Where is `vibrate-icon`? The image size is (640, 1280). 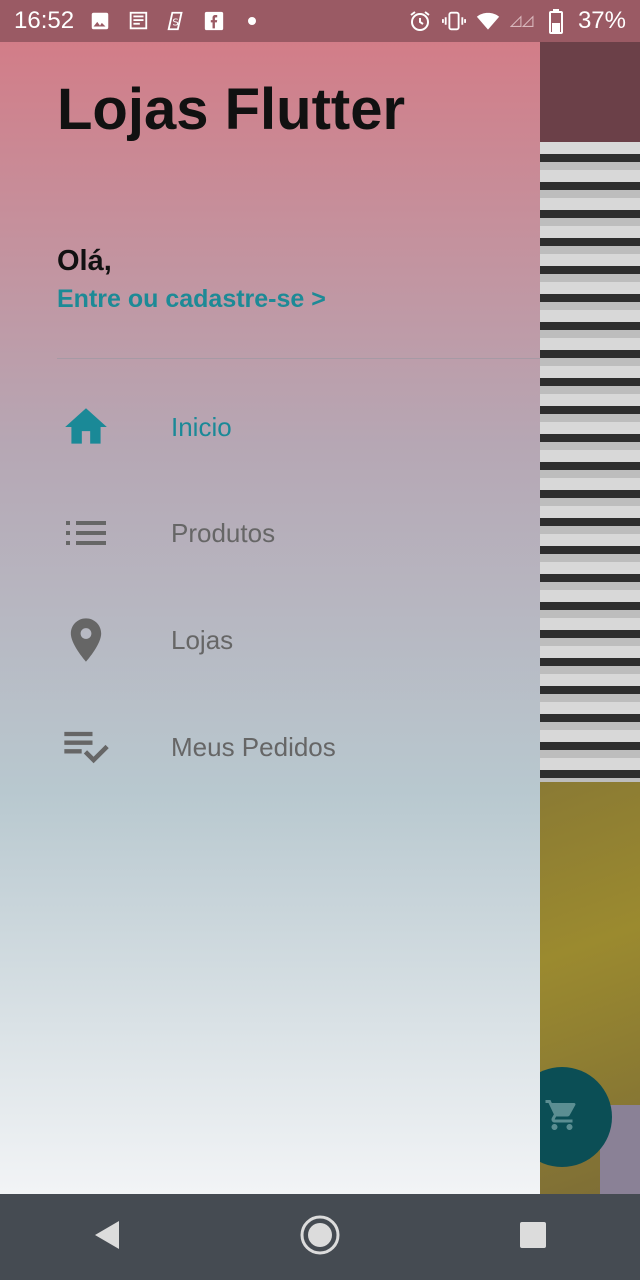
vibrate-icon is located at coordinates (453, 21).